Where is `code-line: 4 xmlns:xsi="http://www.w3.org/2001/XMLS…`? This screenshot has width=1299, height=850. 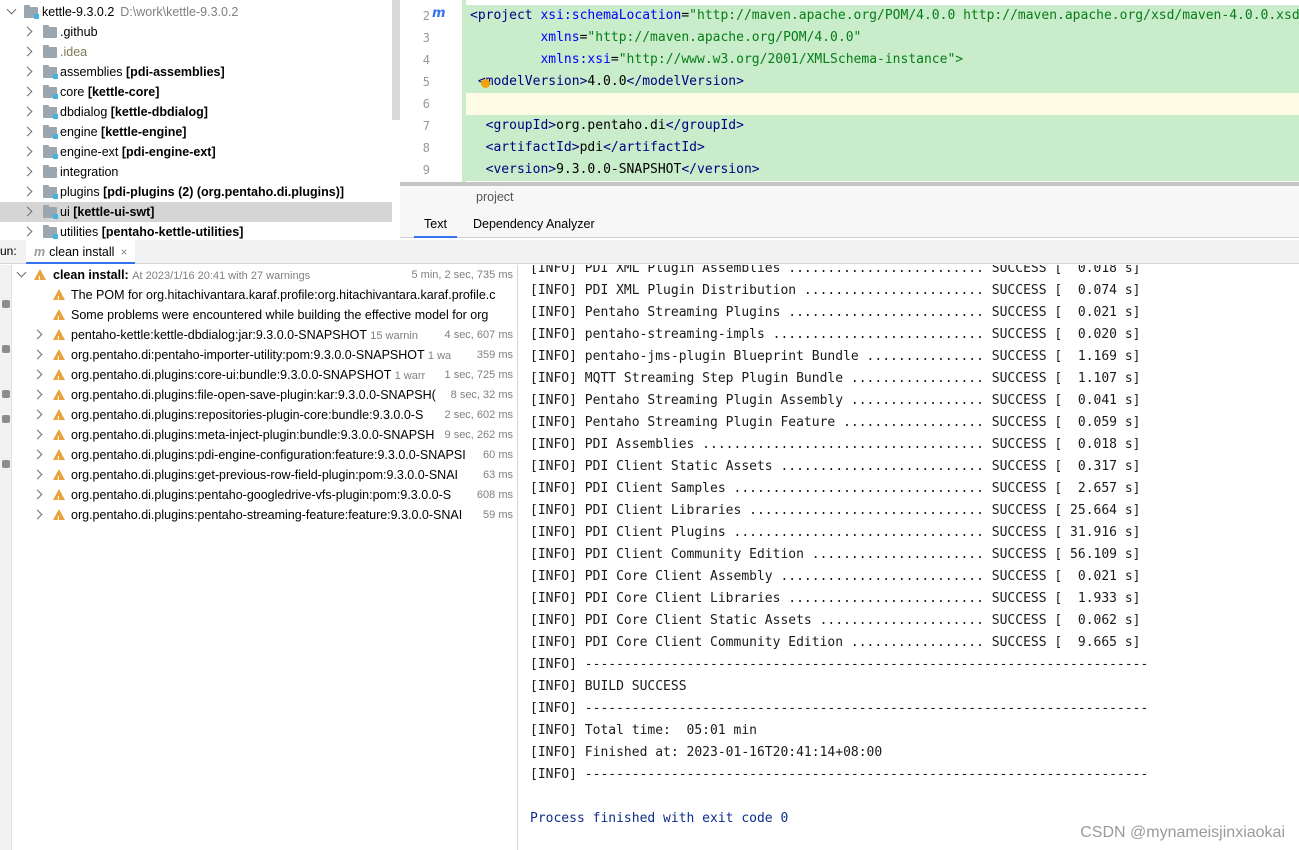
code-line: 4 xmlns:xsi="http://www.w3.org/2001/XMLS… is located at coordinates (849, 60).